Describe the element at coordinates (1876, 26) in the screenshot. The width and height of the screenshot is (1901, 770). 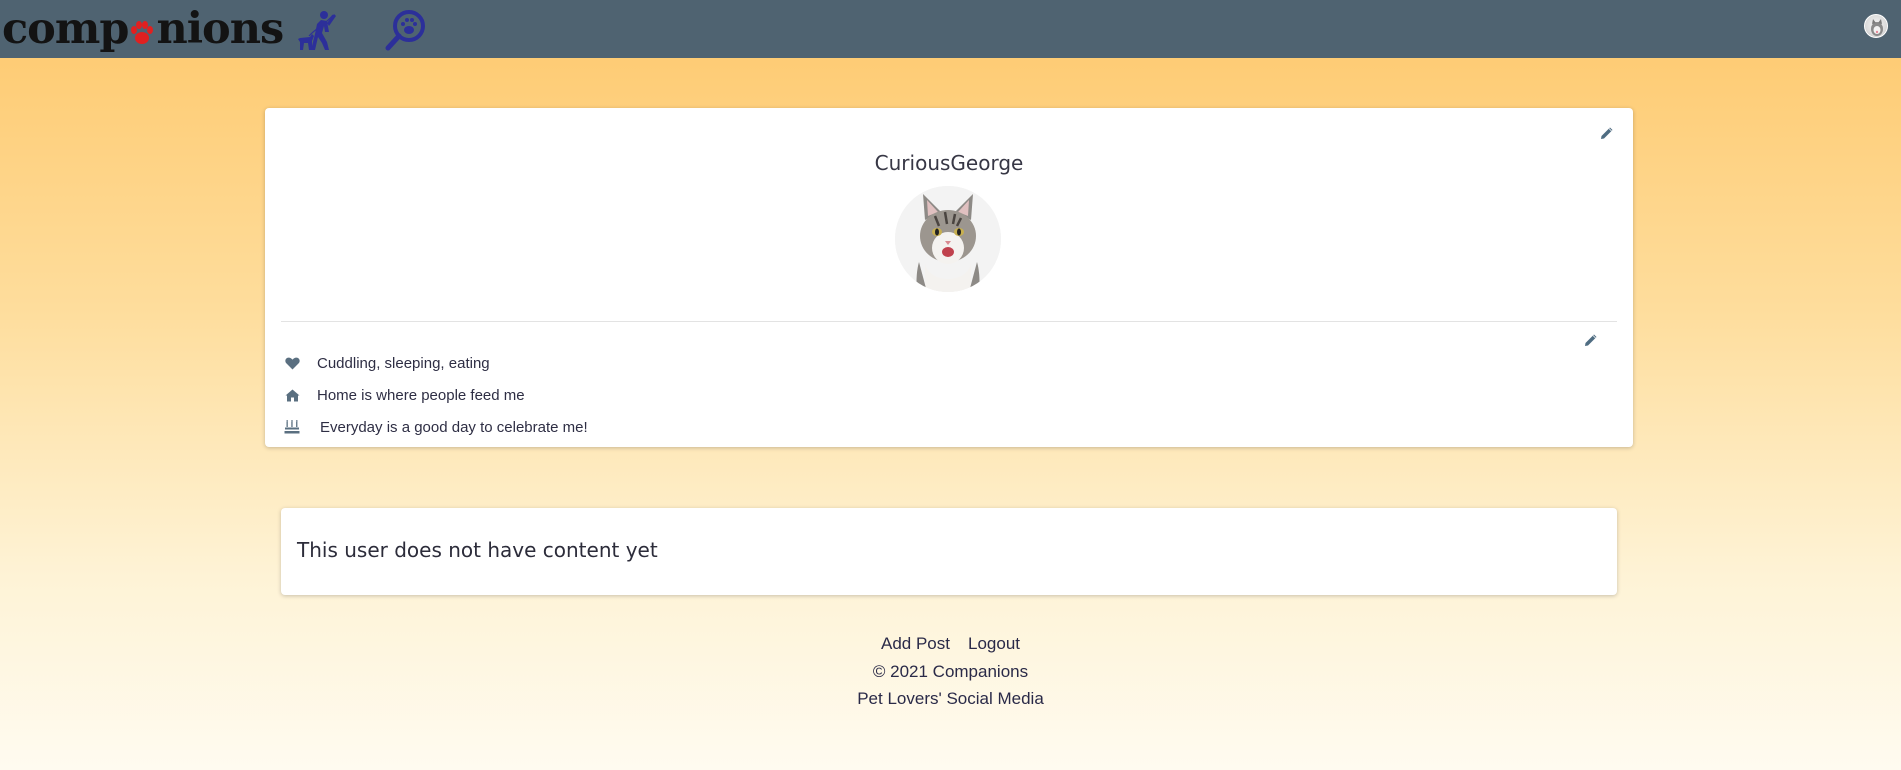
I see `user-avatar-icon` at that location.